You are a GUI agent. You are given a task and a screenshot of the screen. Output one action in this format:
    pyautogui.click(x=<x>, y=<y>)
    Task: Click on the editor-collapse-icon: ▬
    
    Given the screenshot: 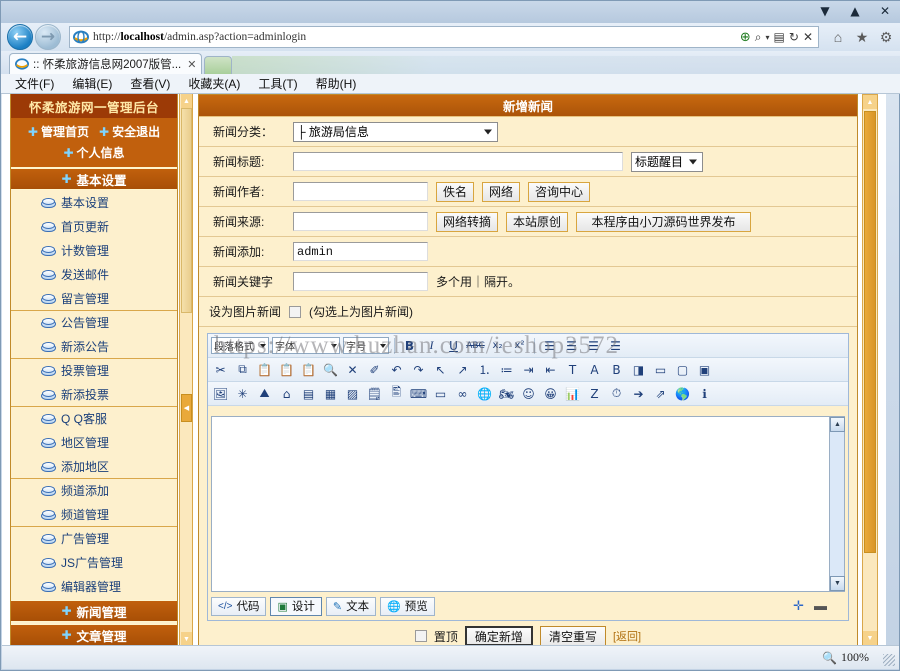 What is the action you would take?
    pyautogui.click(x=820, y=606)
    